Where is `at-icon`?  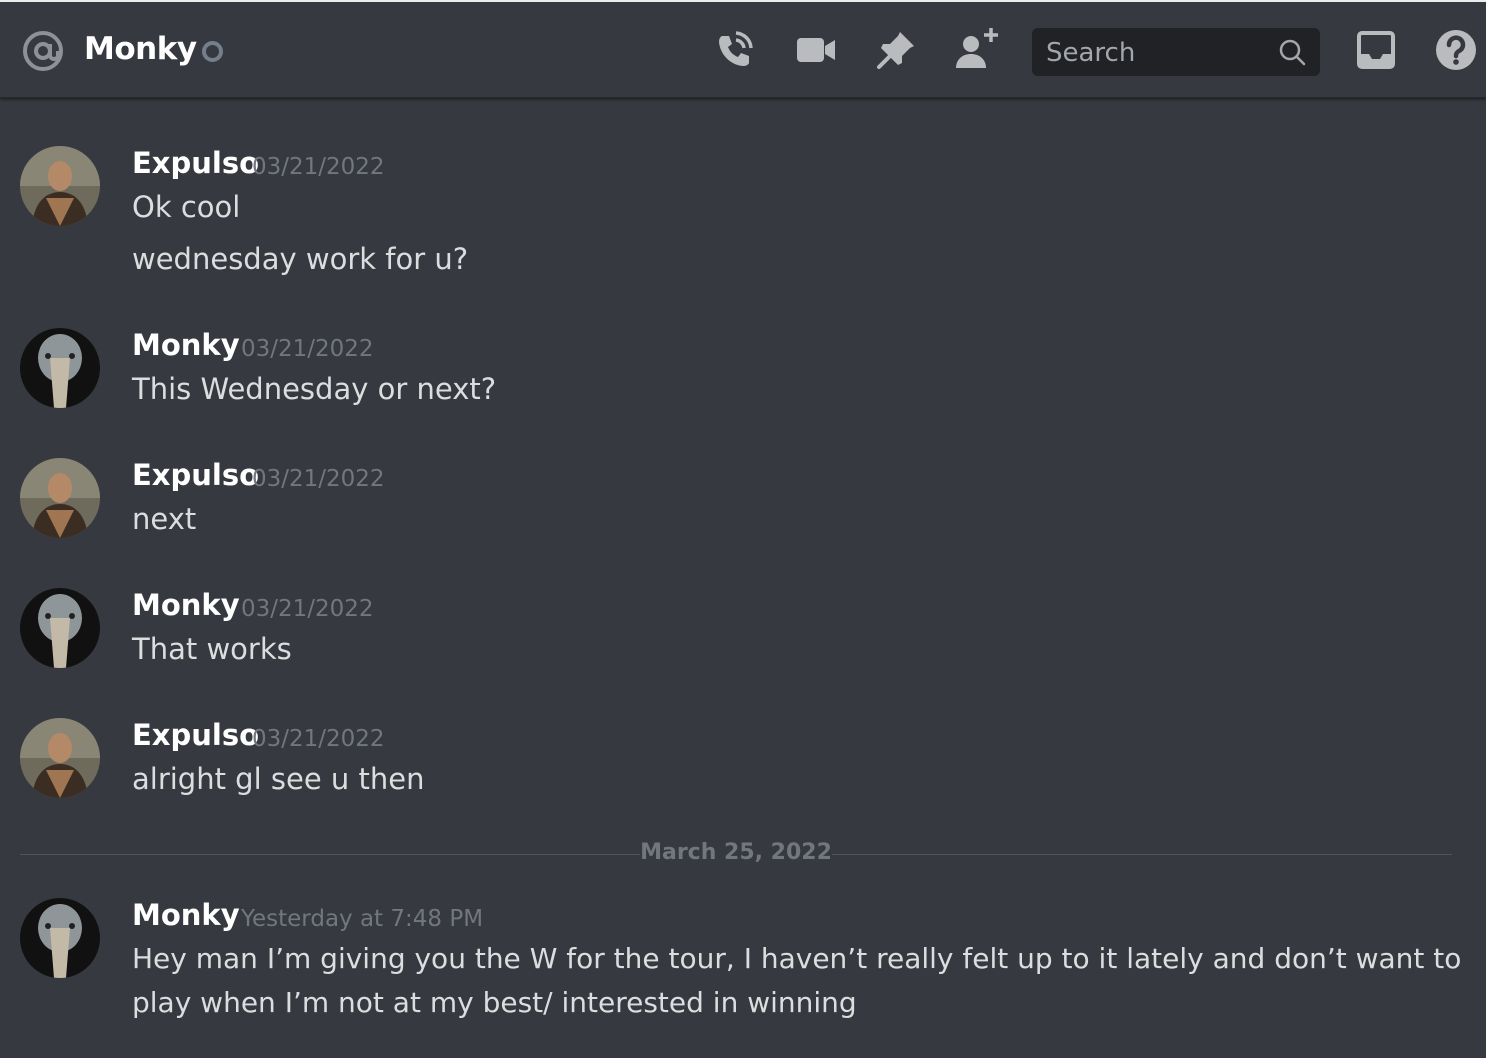
at-icon is located at coordinates (43, 51).